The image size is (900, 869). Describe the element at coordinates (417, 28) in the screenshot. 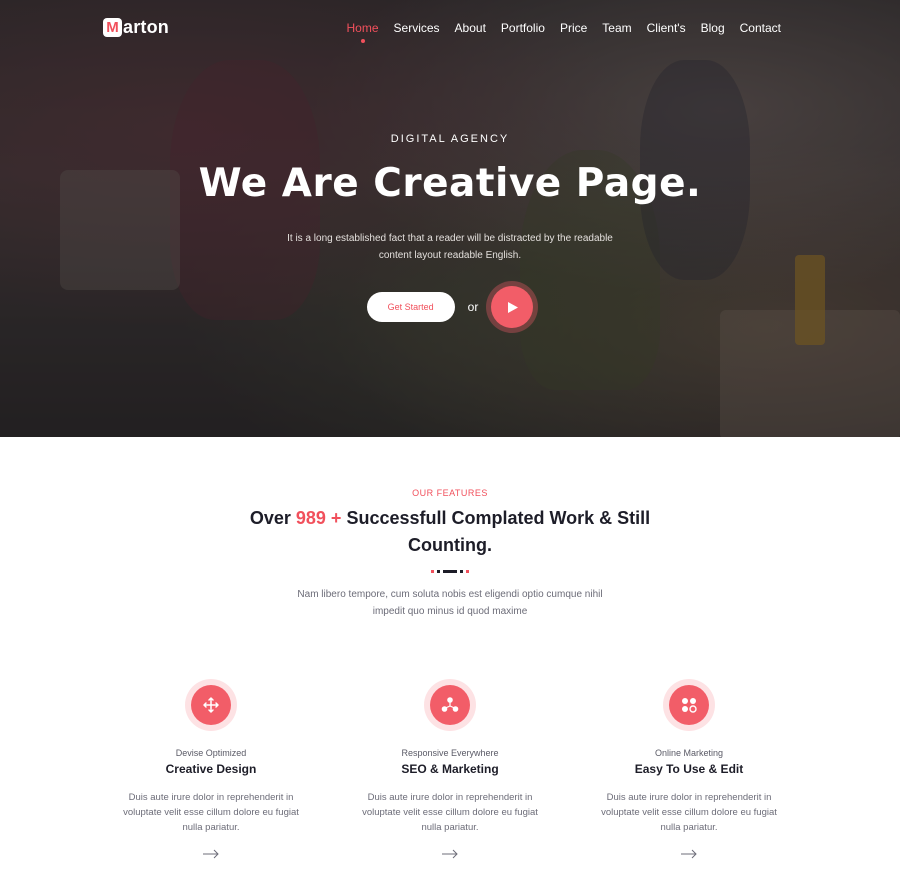

I see `nav-item-services: Services` at that location.